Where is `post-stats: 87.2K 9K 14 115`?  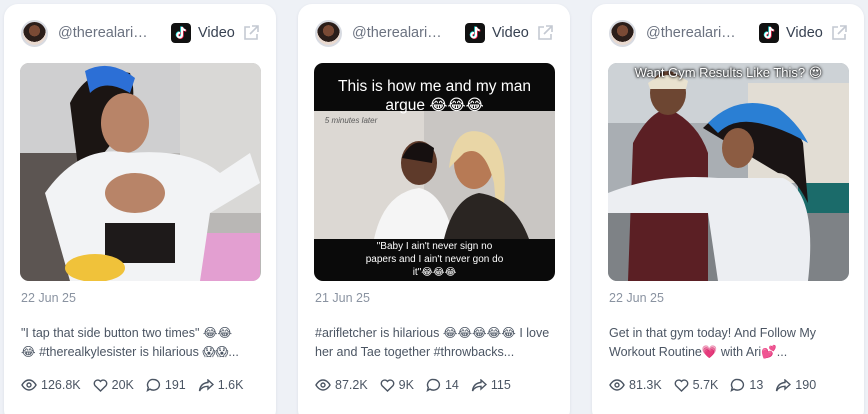 post-stats: 87.2K 9K 14 115 is located at coordinates (419, 385).